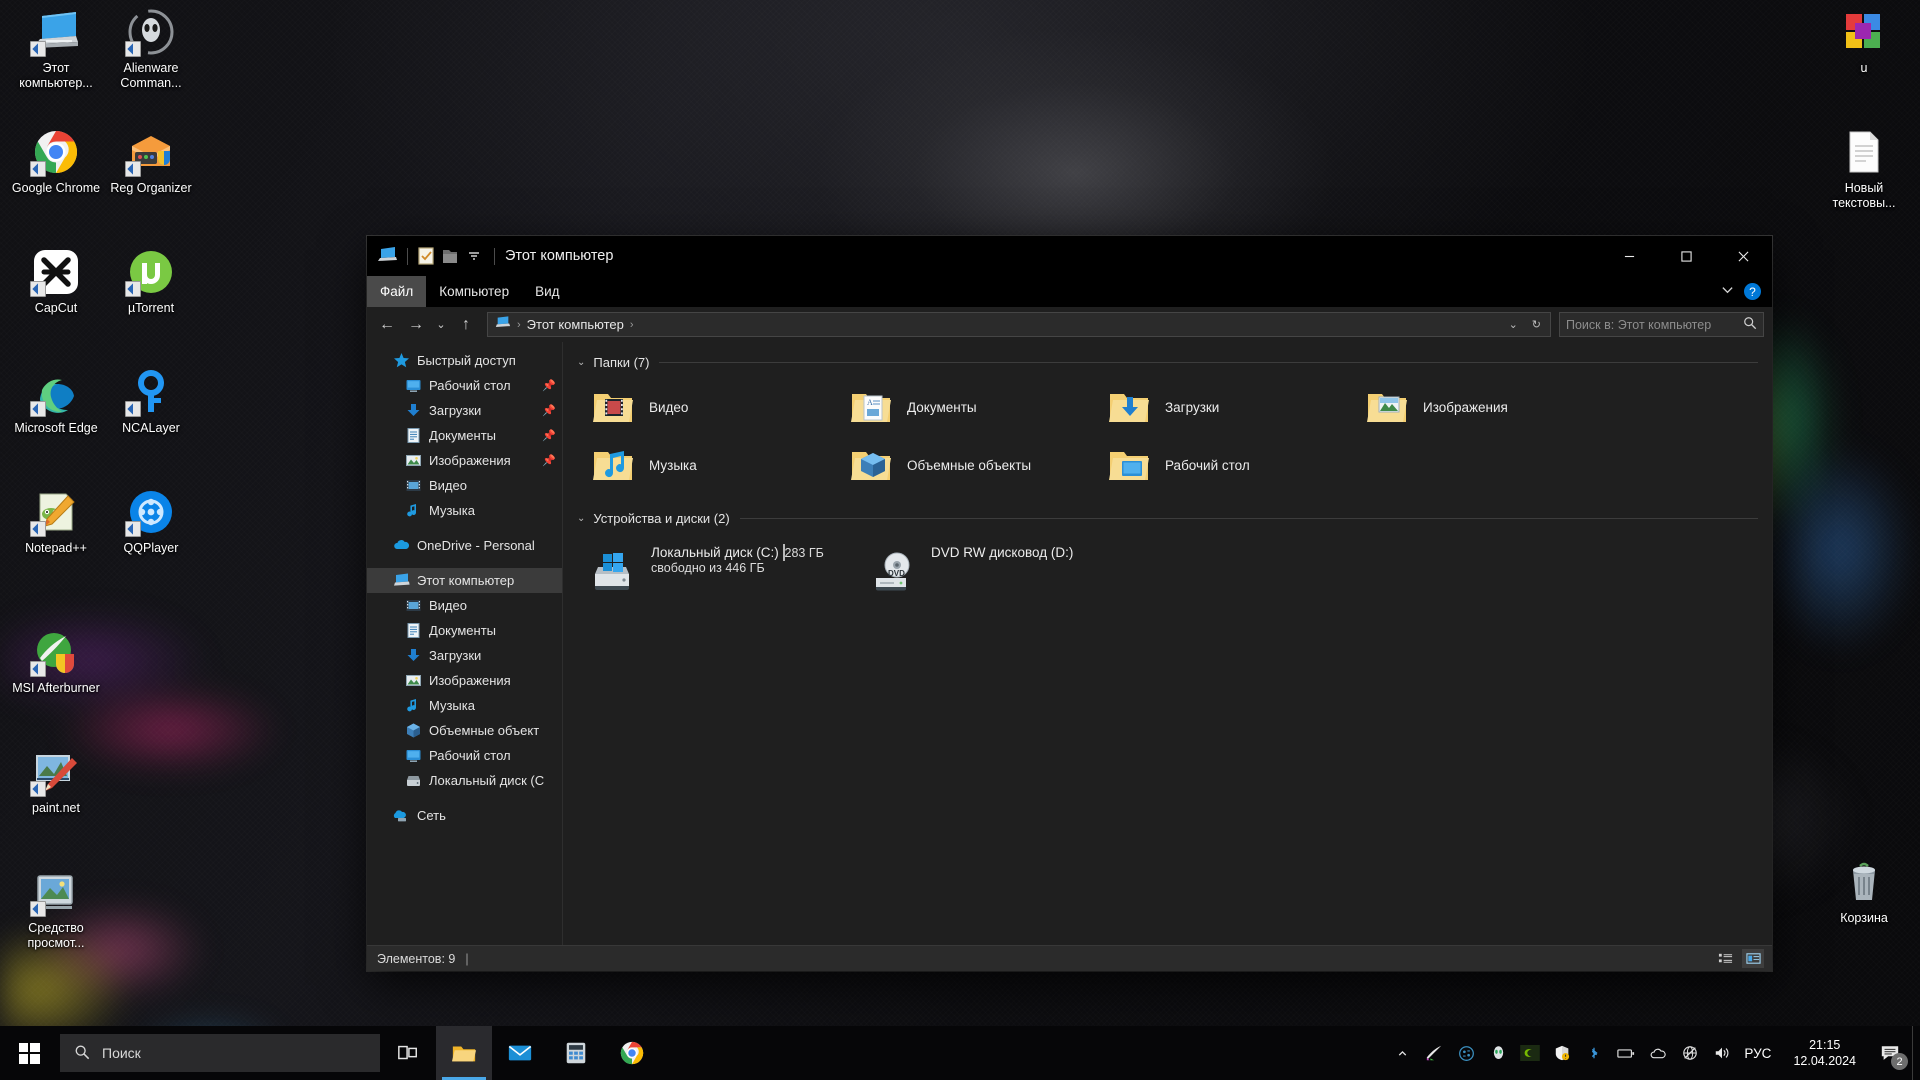  Describe the element at coordinates (450, 256) in the screenshot. I see `new-folder-icon` at that location.